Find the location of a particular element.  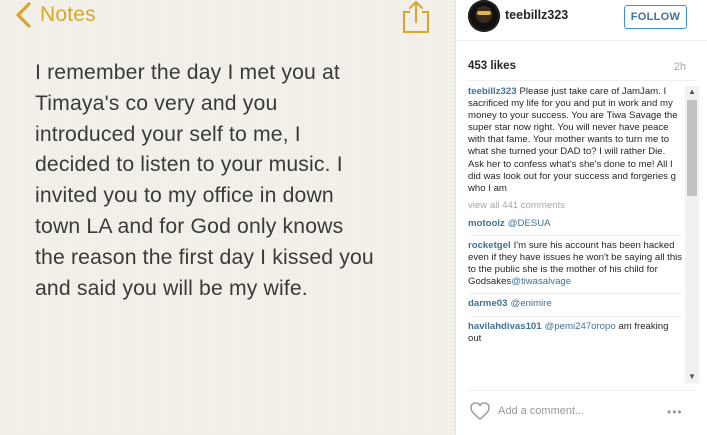

post-header: teebillz323 FOLLOW is located at coordinates (581, 20).